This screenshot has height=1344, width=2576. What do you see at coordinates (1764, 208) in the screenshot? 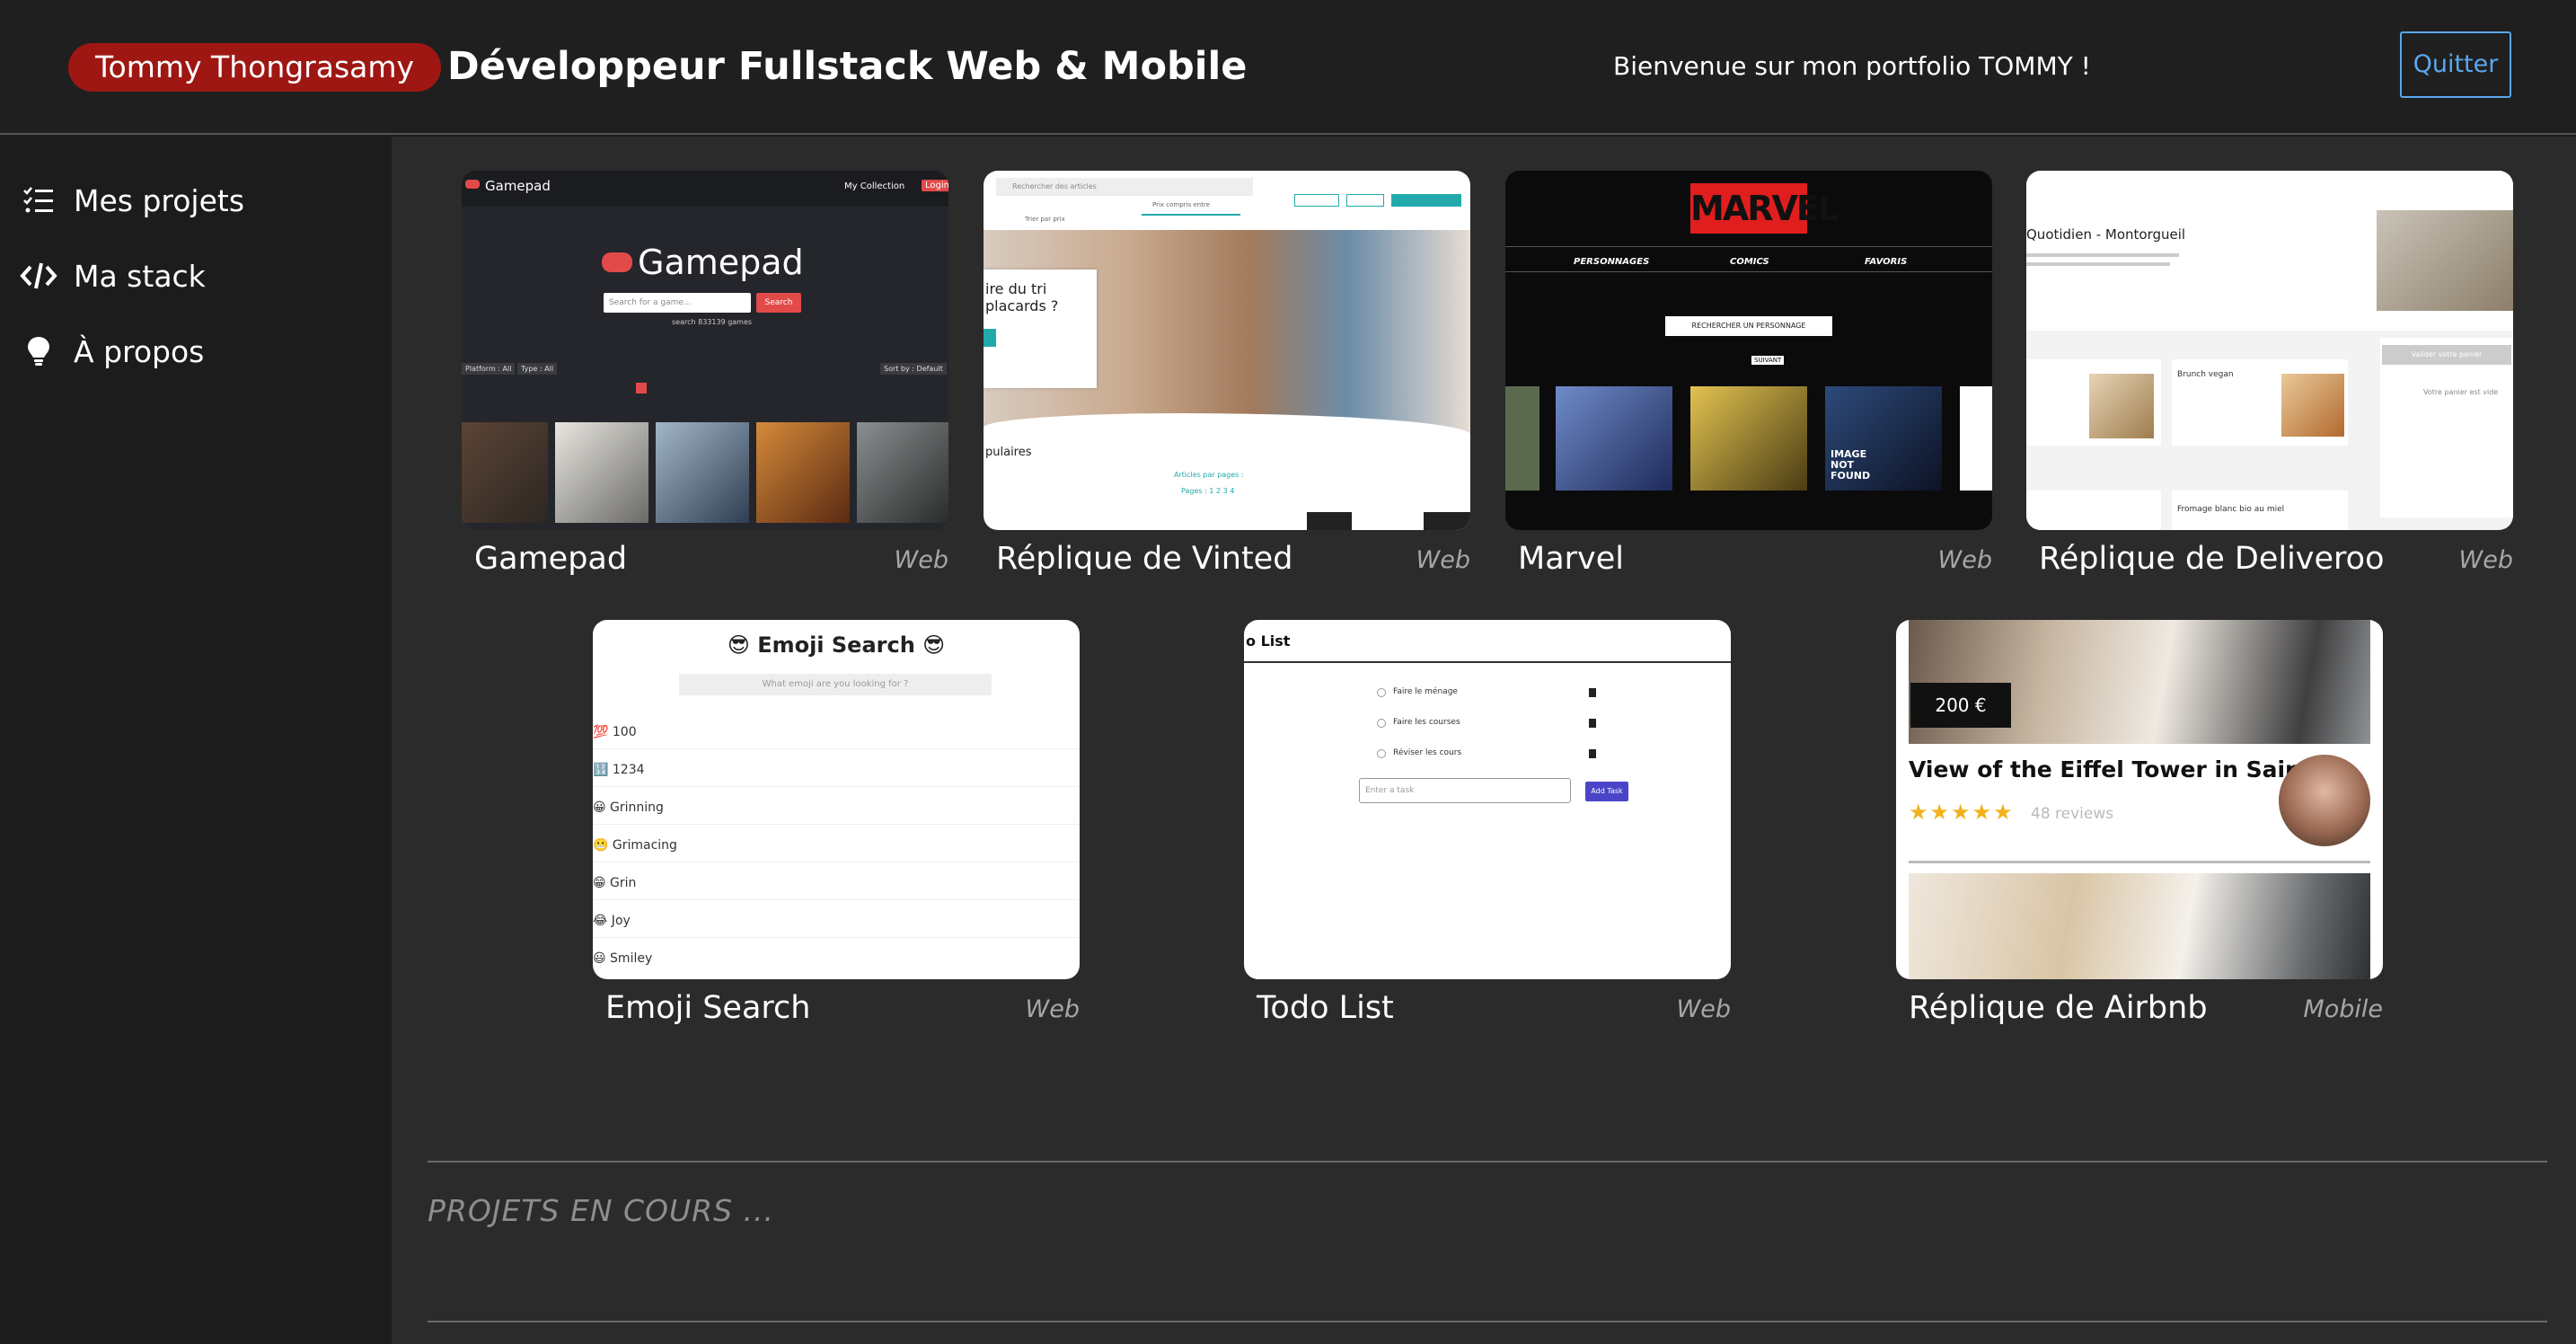
I see `marvel-logo: MARVEL` at bounding box center [1764, 208].